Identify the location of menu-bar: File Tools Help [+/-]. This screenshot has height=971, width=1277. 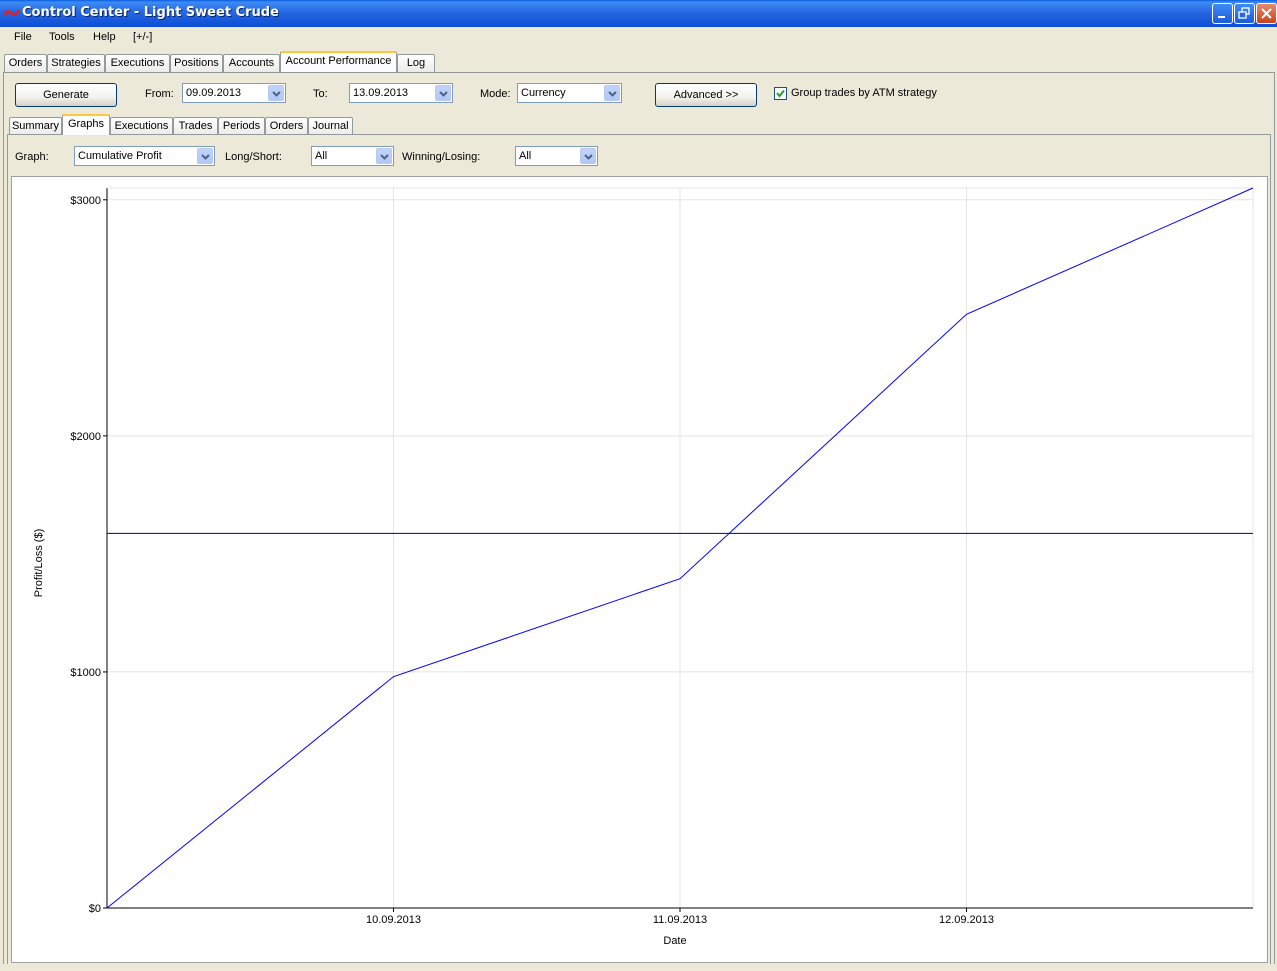
(638, 38).